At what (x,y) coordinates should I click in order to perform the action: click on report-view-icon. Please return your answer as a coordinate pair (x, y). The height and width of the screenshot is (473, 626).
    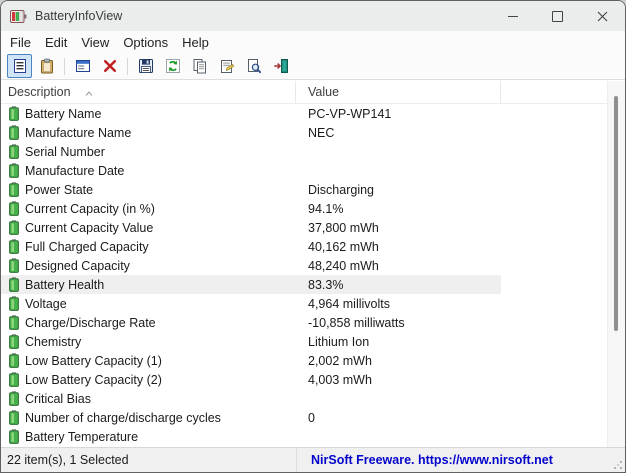
    Looking at the image, I should click on (19, 66).